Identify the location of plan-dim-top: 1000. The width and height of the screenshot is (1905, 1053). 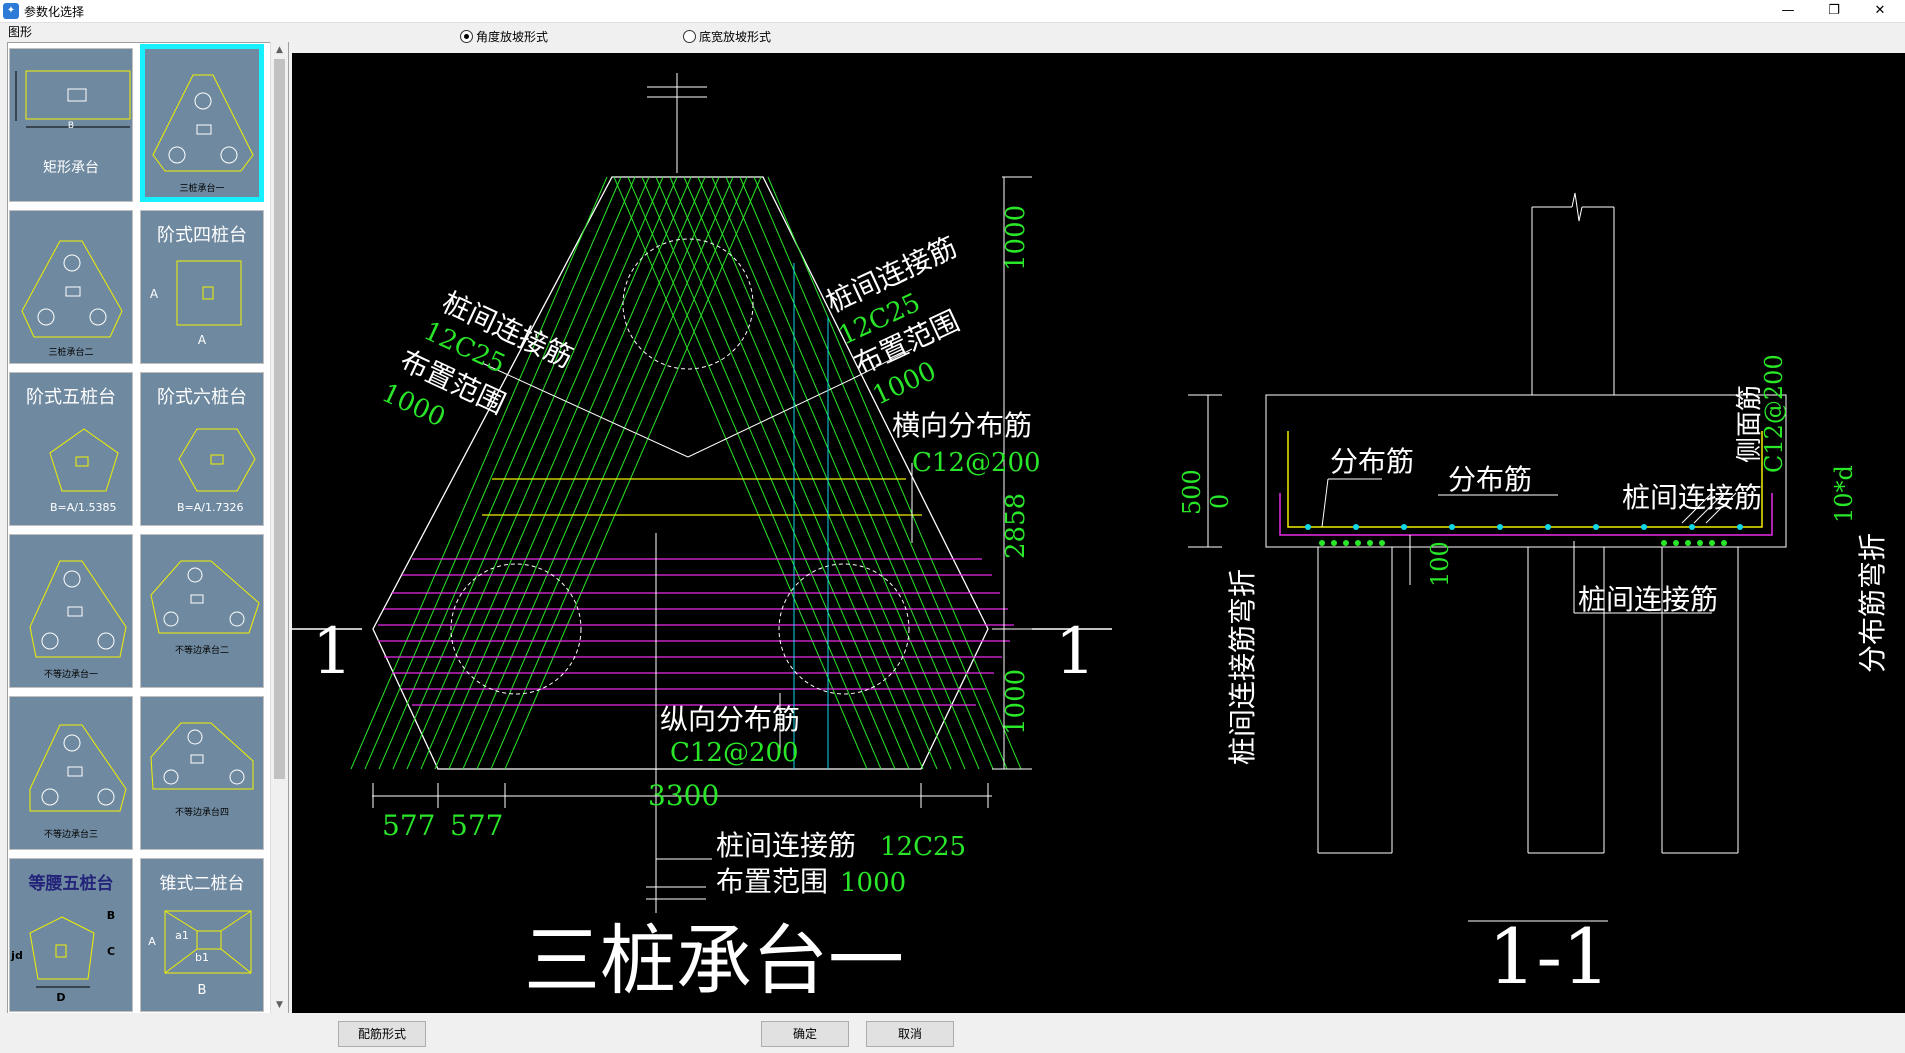
(1016, 238).